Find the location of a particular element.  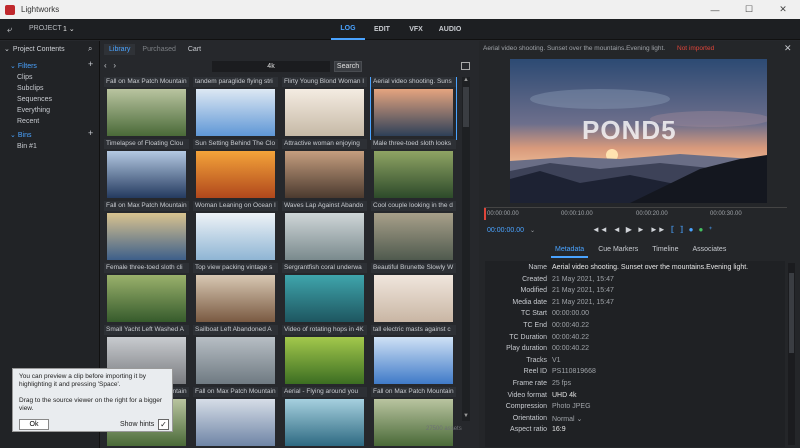

exit-project-icon: ⤶ is located at coordinates (9, 29).